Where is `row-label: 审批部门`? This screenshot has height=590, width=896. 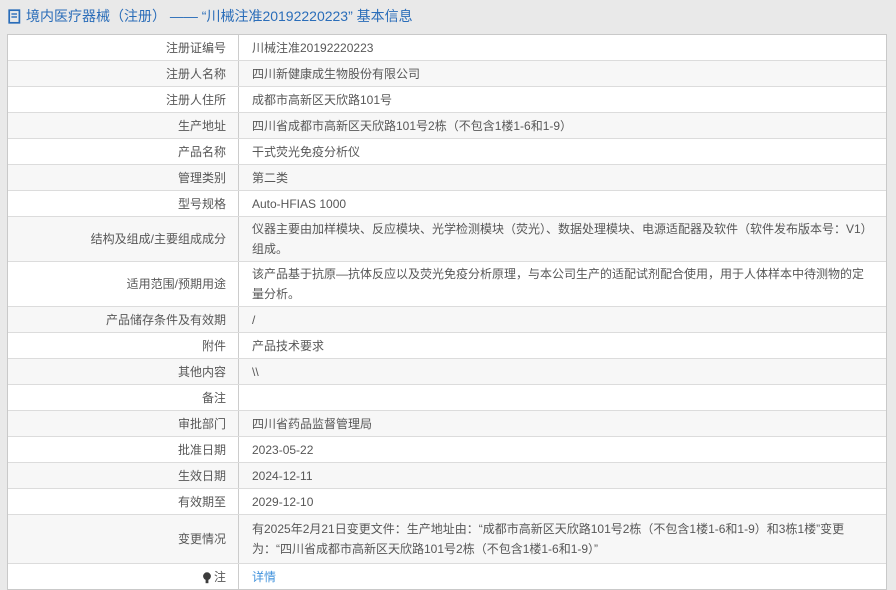 row-label: 审批部门 is located at coordinates (123, 423).